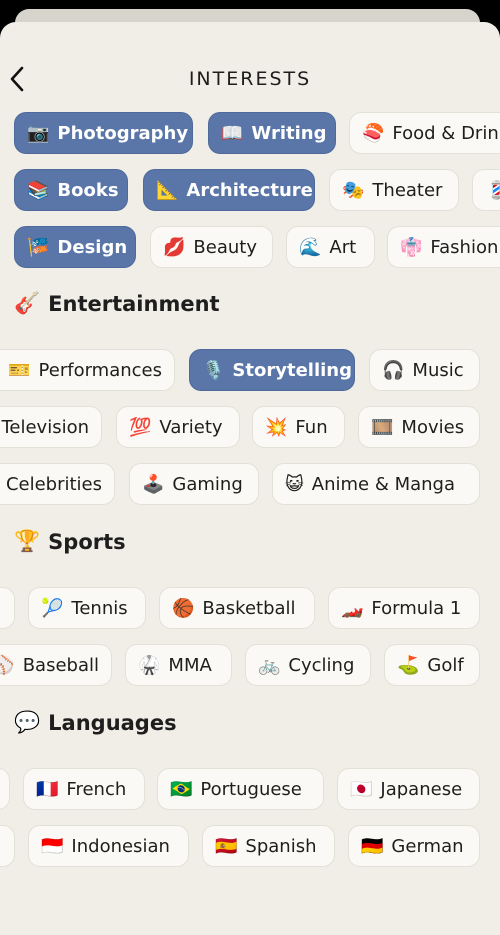  I want to click on interest-chip-portuguese: 🇧🇷 Portuguese, so click(240, 789).